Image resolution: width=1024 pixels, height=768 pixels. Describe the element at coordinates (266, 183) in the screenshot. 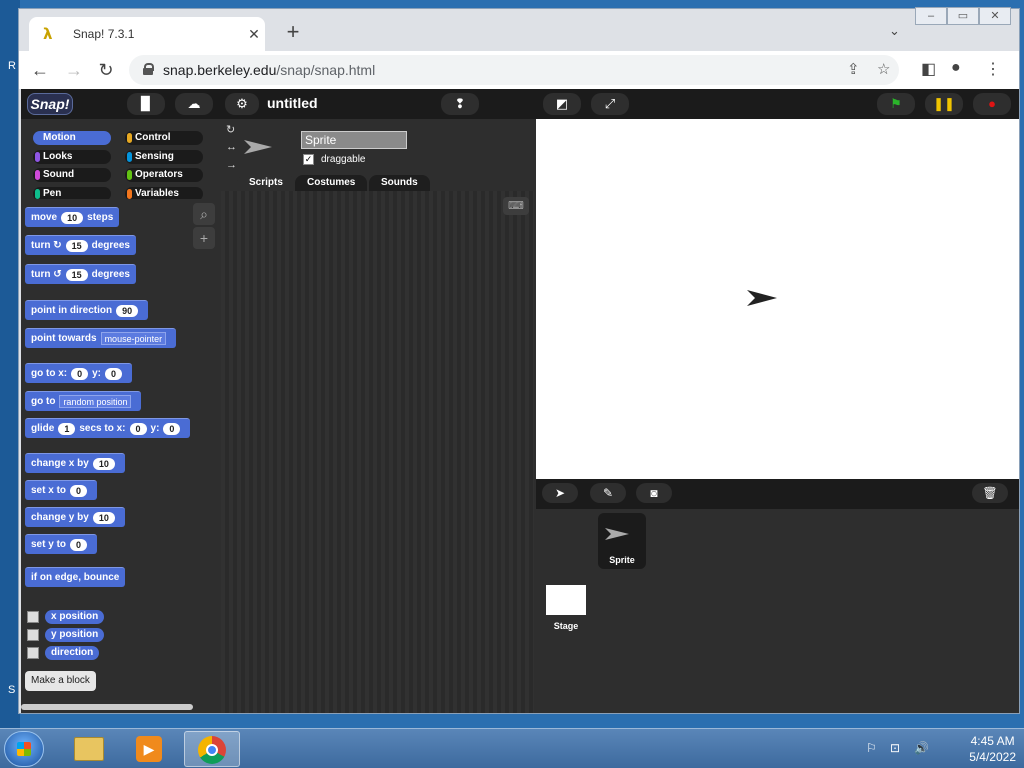

I see `tab-scripts: Scripts` at that location.